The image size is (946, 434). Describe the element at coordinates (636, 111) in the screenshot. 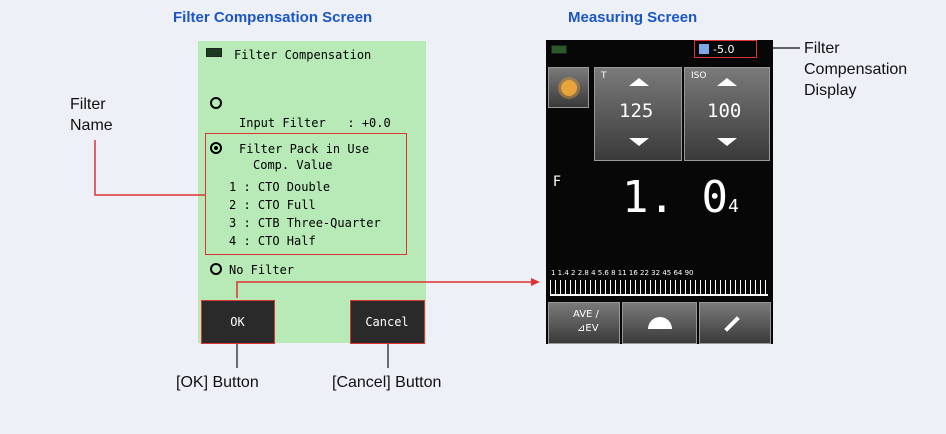

I see `shutter-speed-value: 125` at that location.